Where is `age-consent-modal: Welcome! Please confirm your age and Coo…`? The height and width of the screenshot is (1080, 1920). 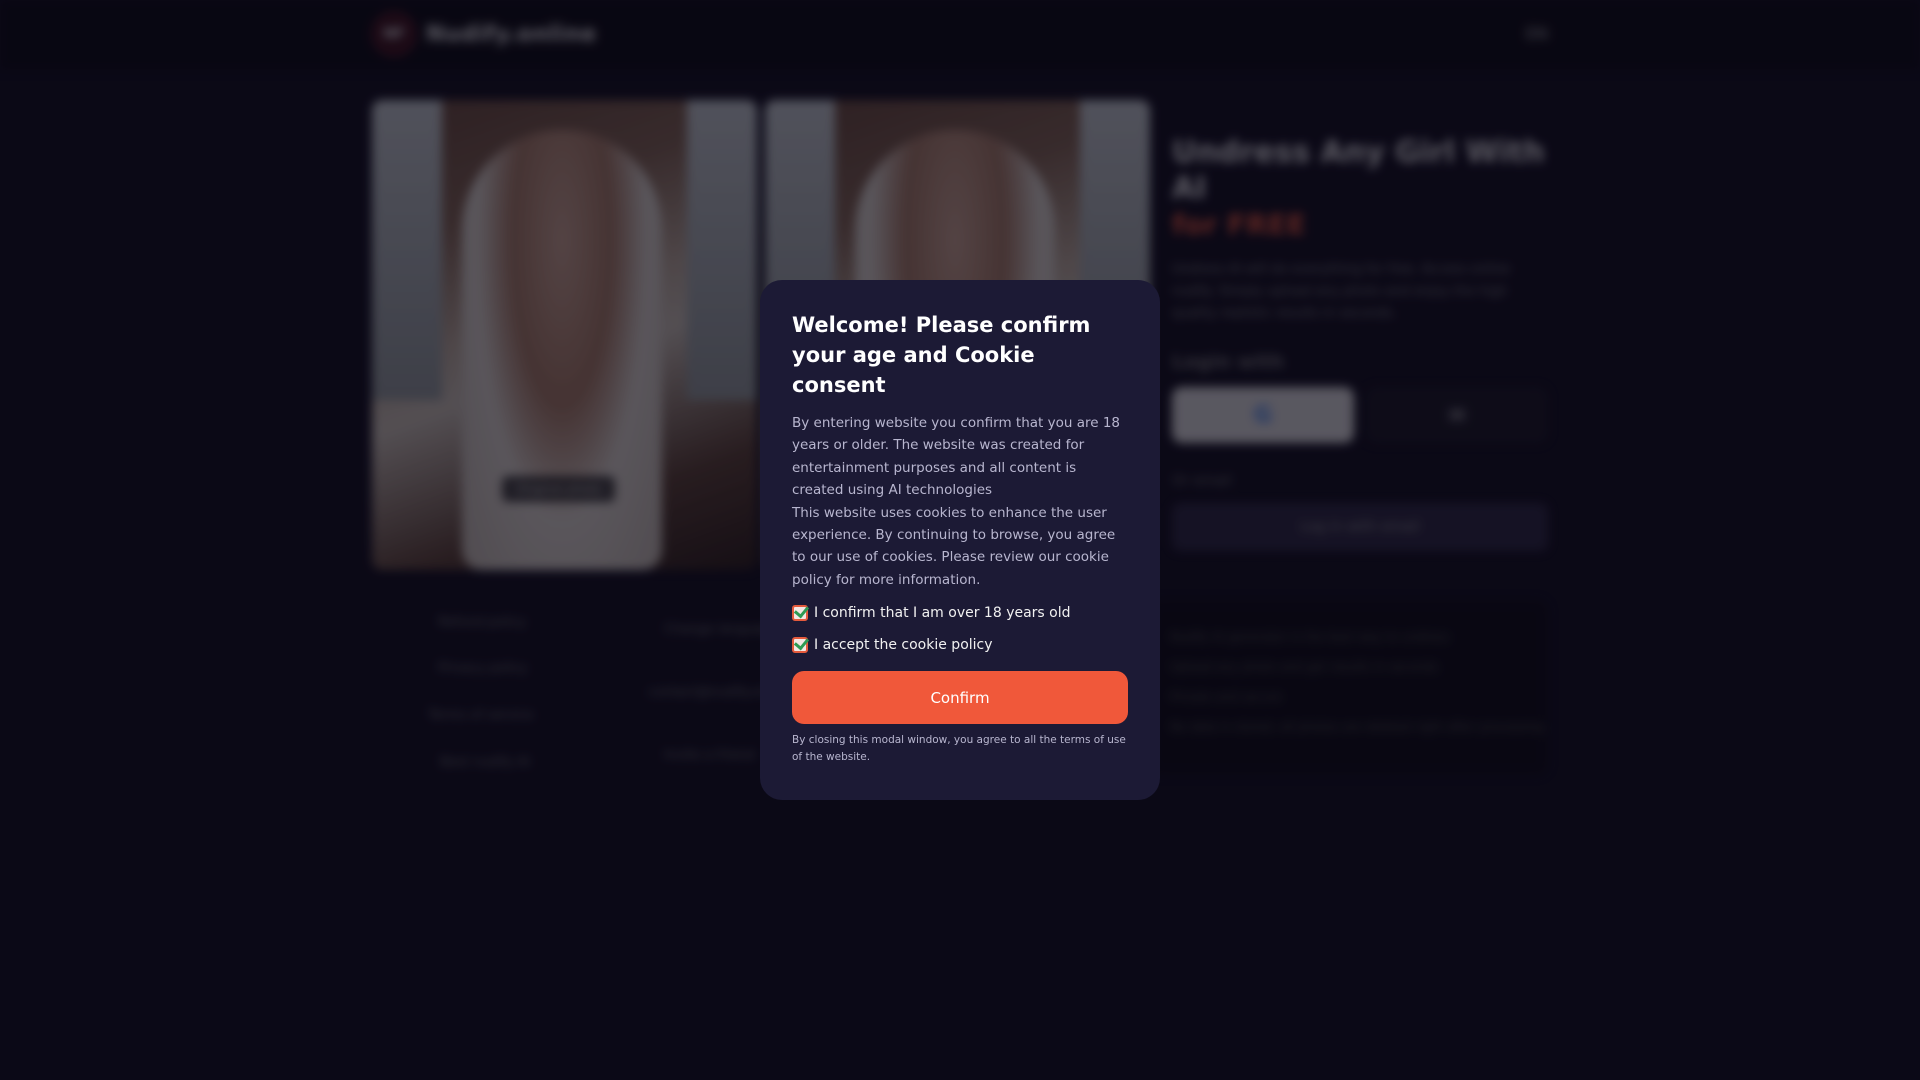
age-consent-modal: Welcome! Please confirm your age and Coo… is located at coordinates (960, 540).